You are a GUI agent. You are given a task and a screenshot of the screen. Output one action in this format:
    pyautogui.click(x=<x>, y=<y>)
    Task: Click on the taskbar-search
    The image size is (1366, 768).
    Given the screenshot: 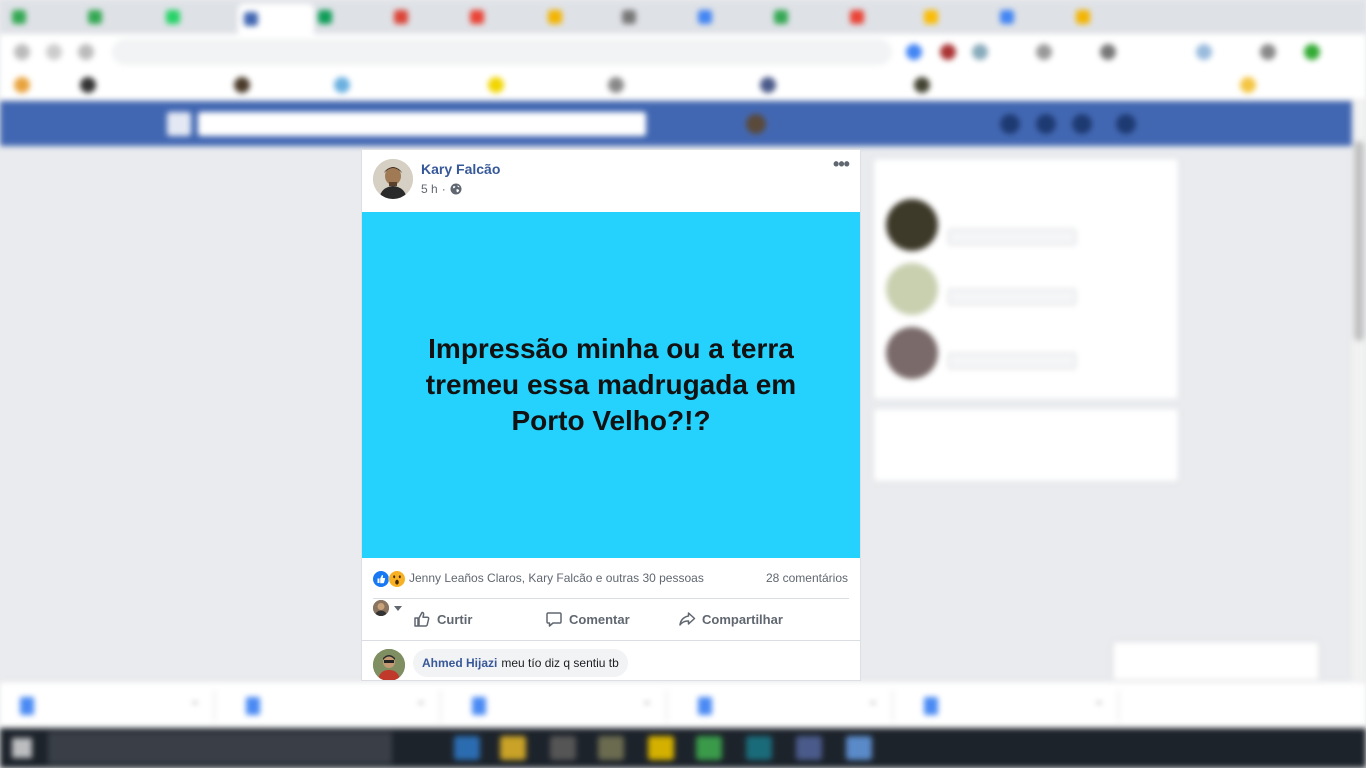 What is the action you would take?
    pyautogui.click(x=220, y=748)
    